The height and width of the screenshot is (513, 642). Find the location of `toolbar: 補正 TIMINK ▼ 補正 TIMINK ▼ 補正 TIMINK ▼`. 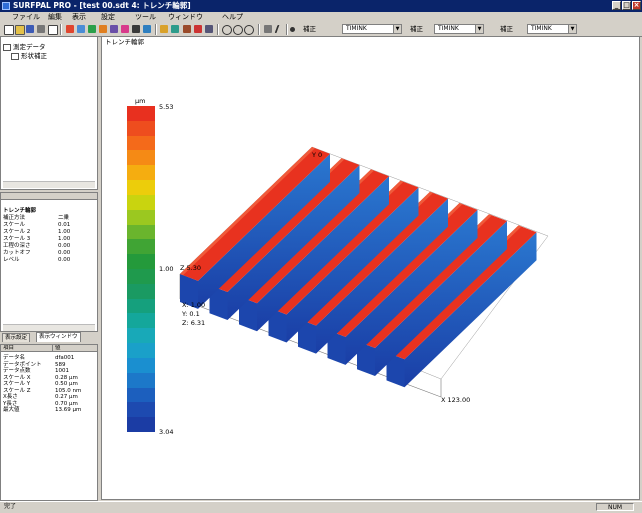

toolbar: 補正 TIMINK ▼ 補正 TIMINK ▼ 補正 TIMINK ▼ is located at coordinates (321, 30).